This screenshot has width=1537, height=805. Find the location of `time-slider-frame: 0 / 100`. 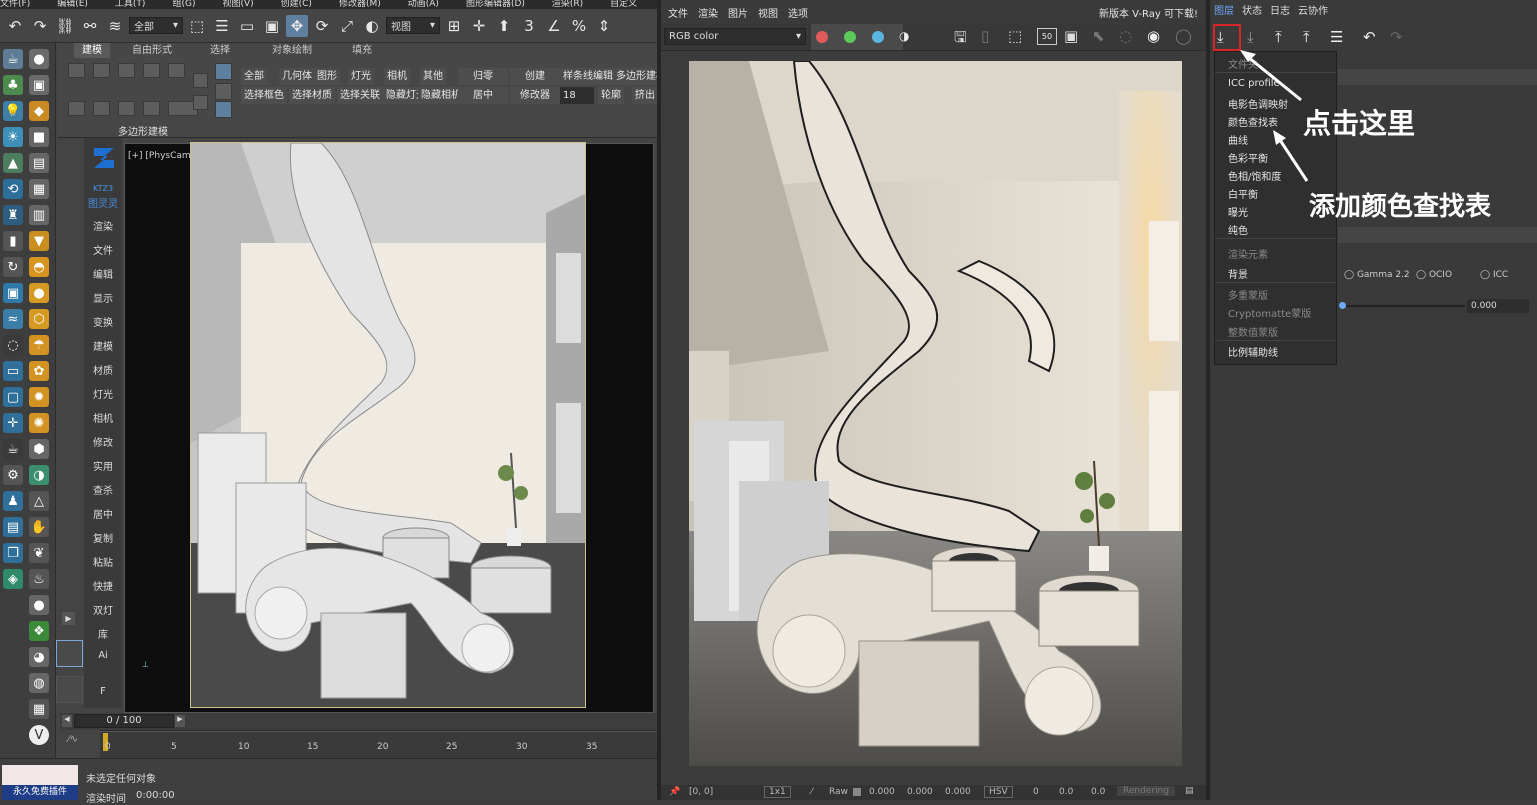

time-slider-frame: 0 / 100 is located at coordinates (124, 721).